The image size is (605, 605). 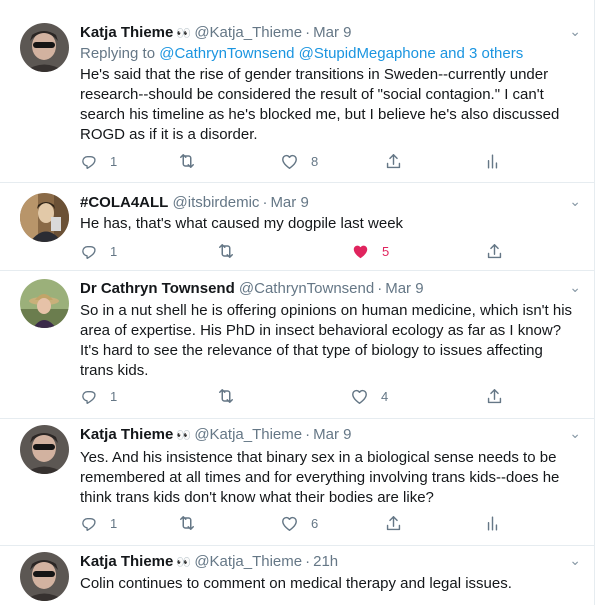 I want to click on tweet-header: Katja Thieme 👀 @Katja_Thieme · 21h, so click(x=209, y=562).